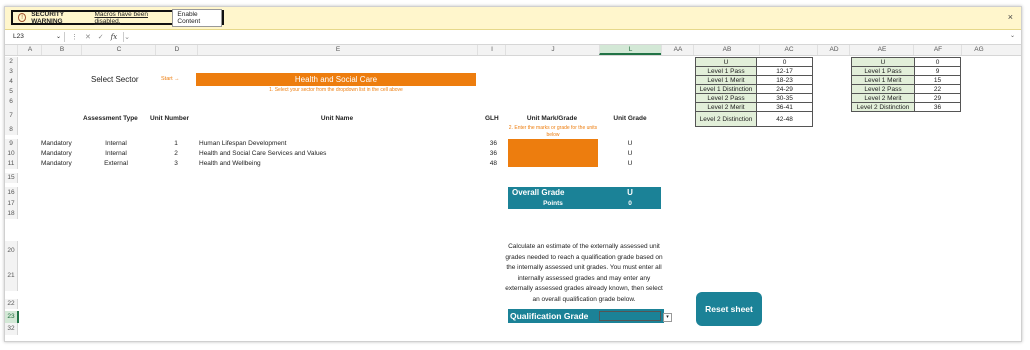 This screenshot has width=1030, height=350. I want to click on table-row: Level 1 Pass 9, so click(906, 71).